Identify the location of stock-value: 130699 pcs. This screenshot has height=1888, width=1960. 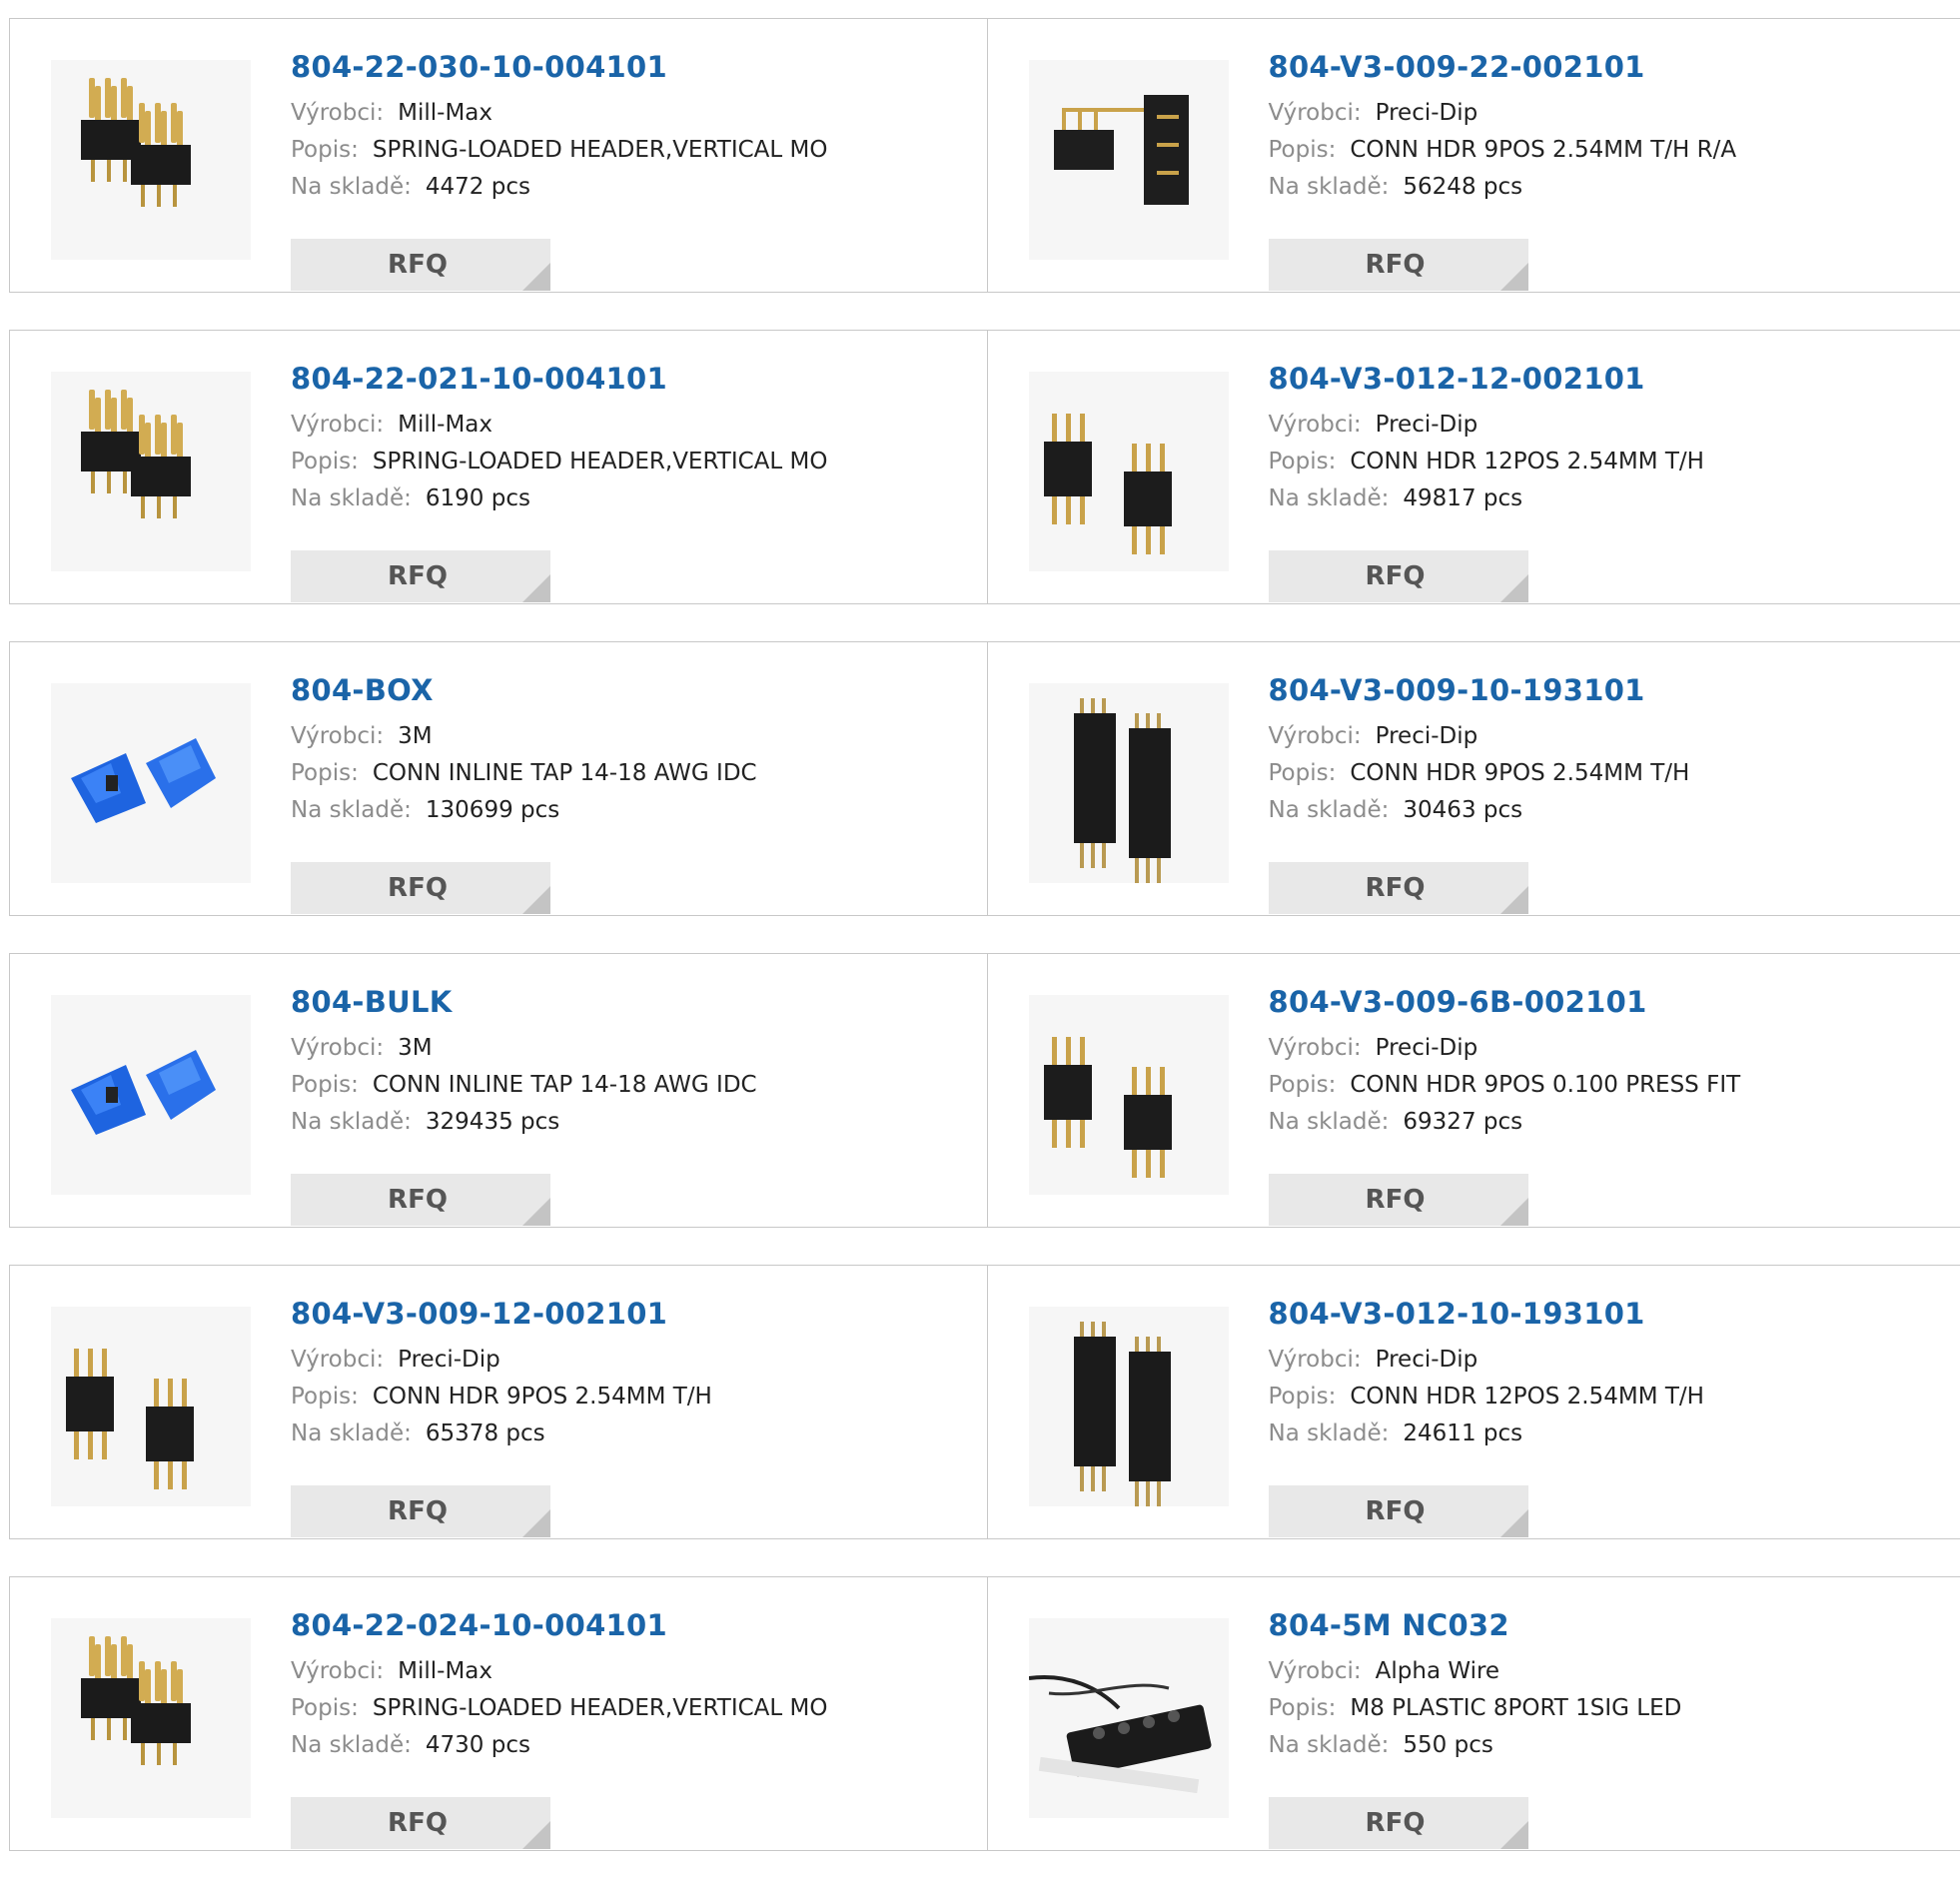
(492, 810).